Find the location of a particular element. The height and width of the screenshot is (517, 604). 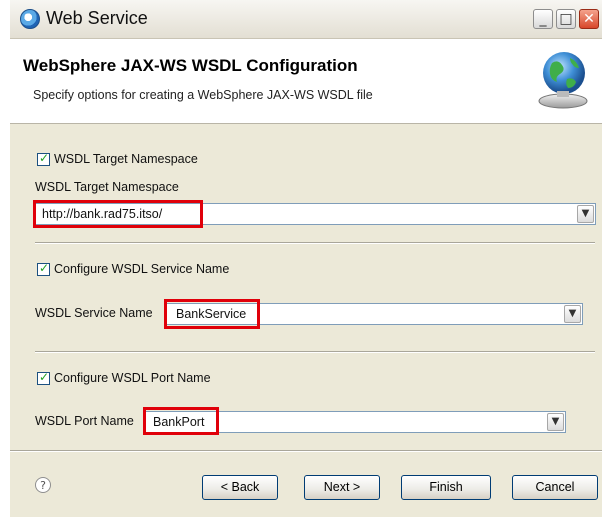

maximize-button: □ is located at coordinates (566, 19).